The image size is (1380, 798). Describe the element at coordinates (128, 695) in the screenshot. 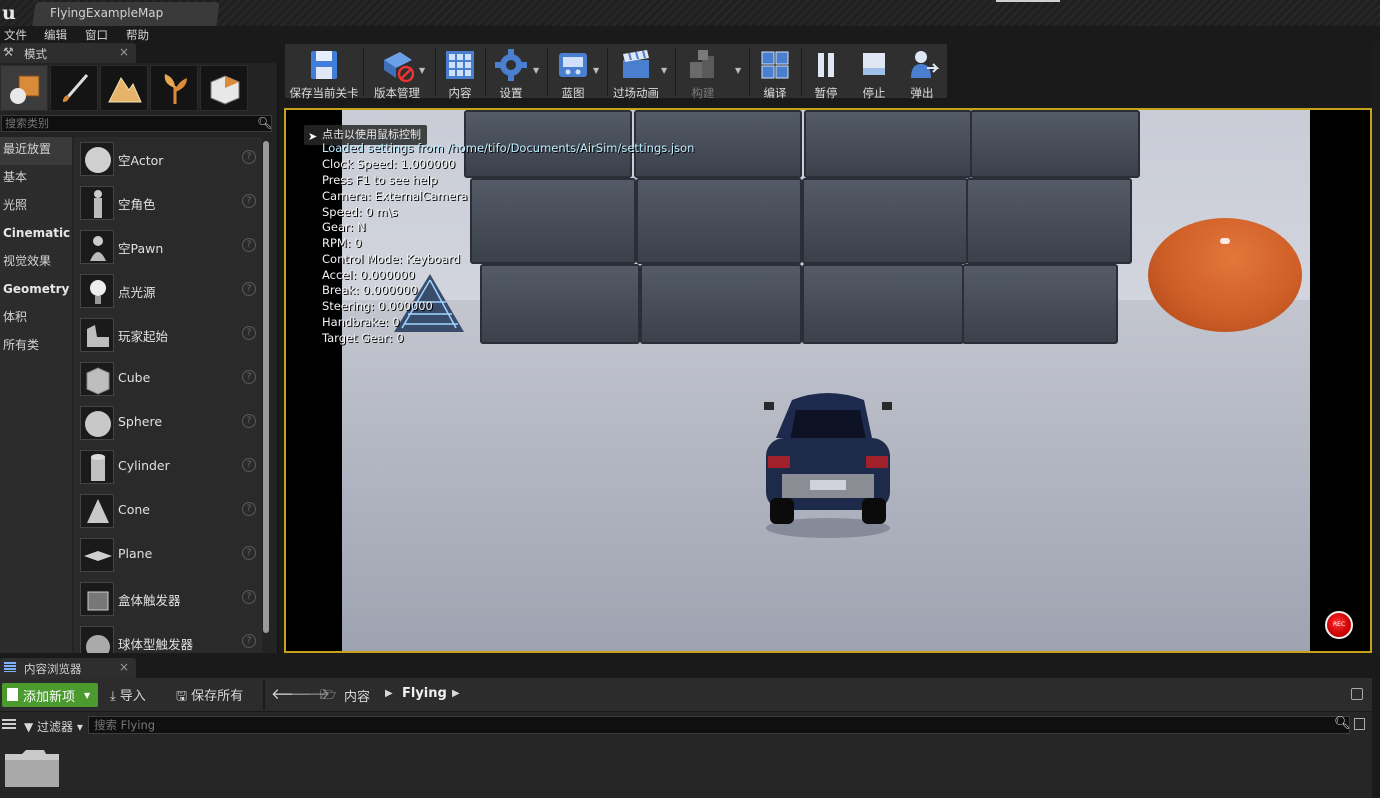

I see `import-button: ⤓ 导入` at that location.